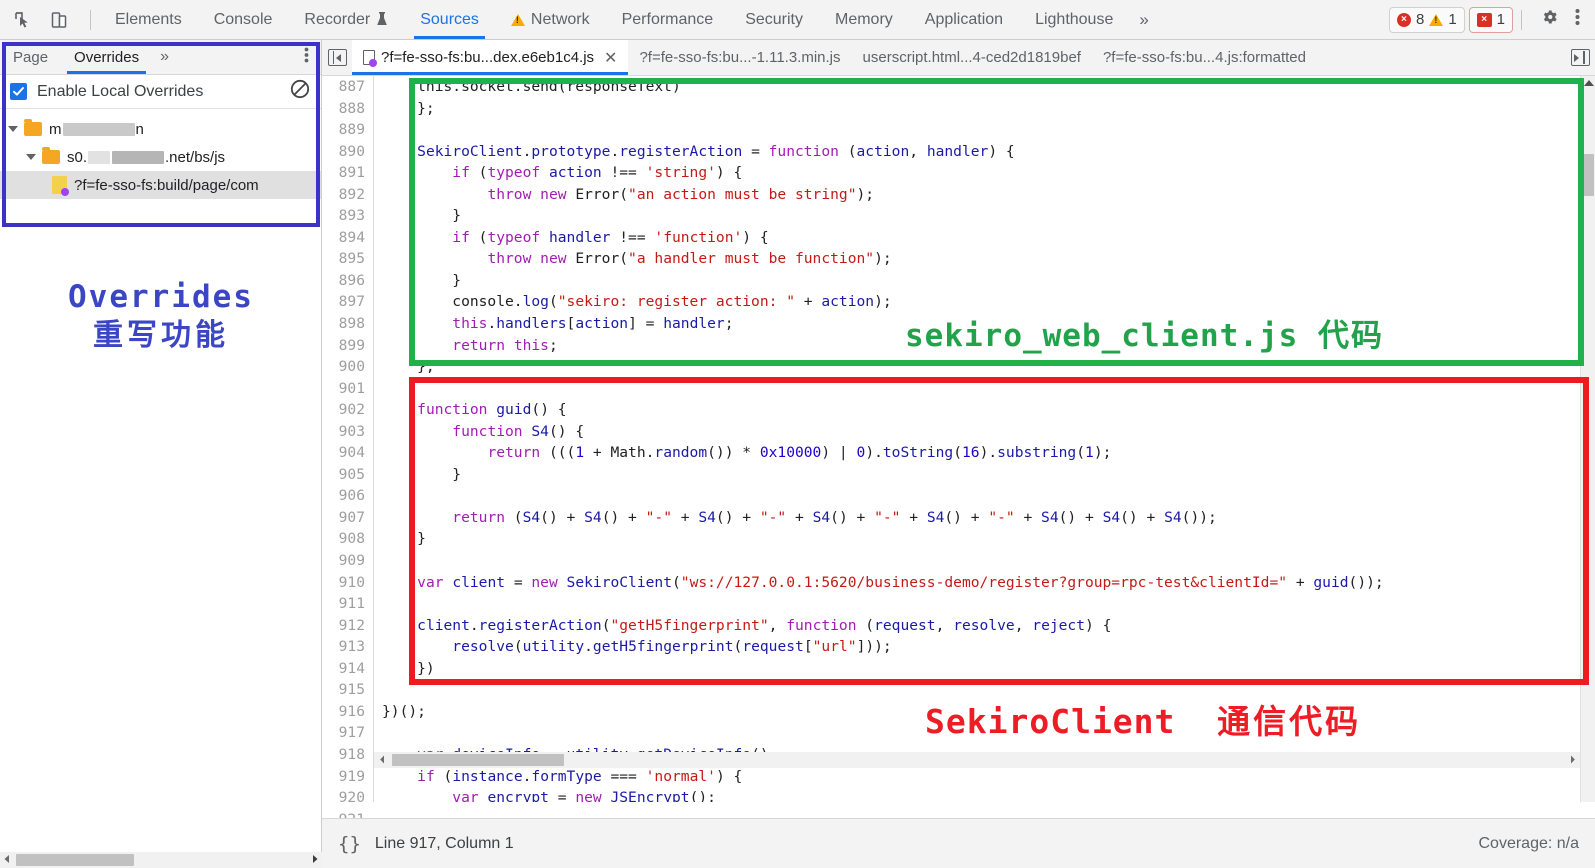 The image size is (1595, 868). Describe the element at coordinates (478, 760) in the screenshot. I see `editor-scroll-thumb` at that location.